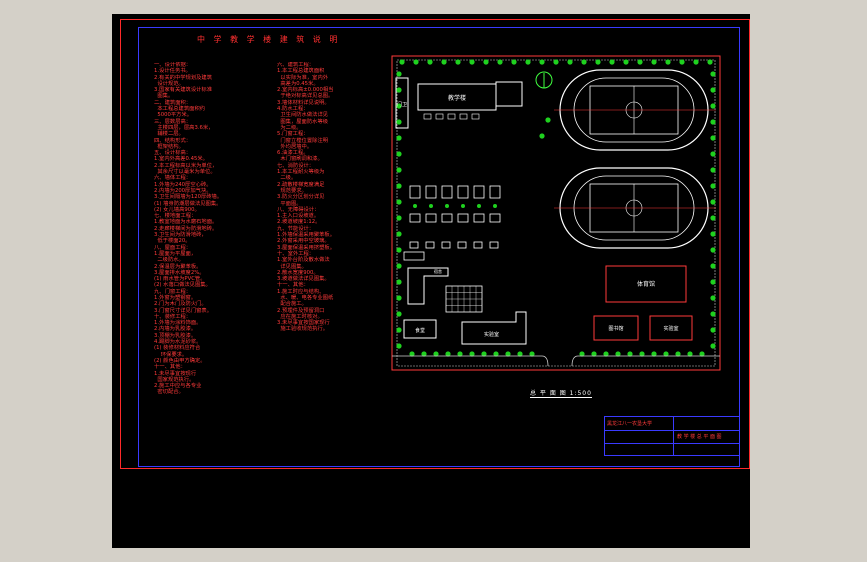  I want to click on sports-field-north, so click(635, 110).